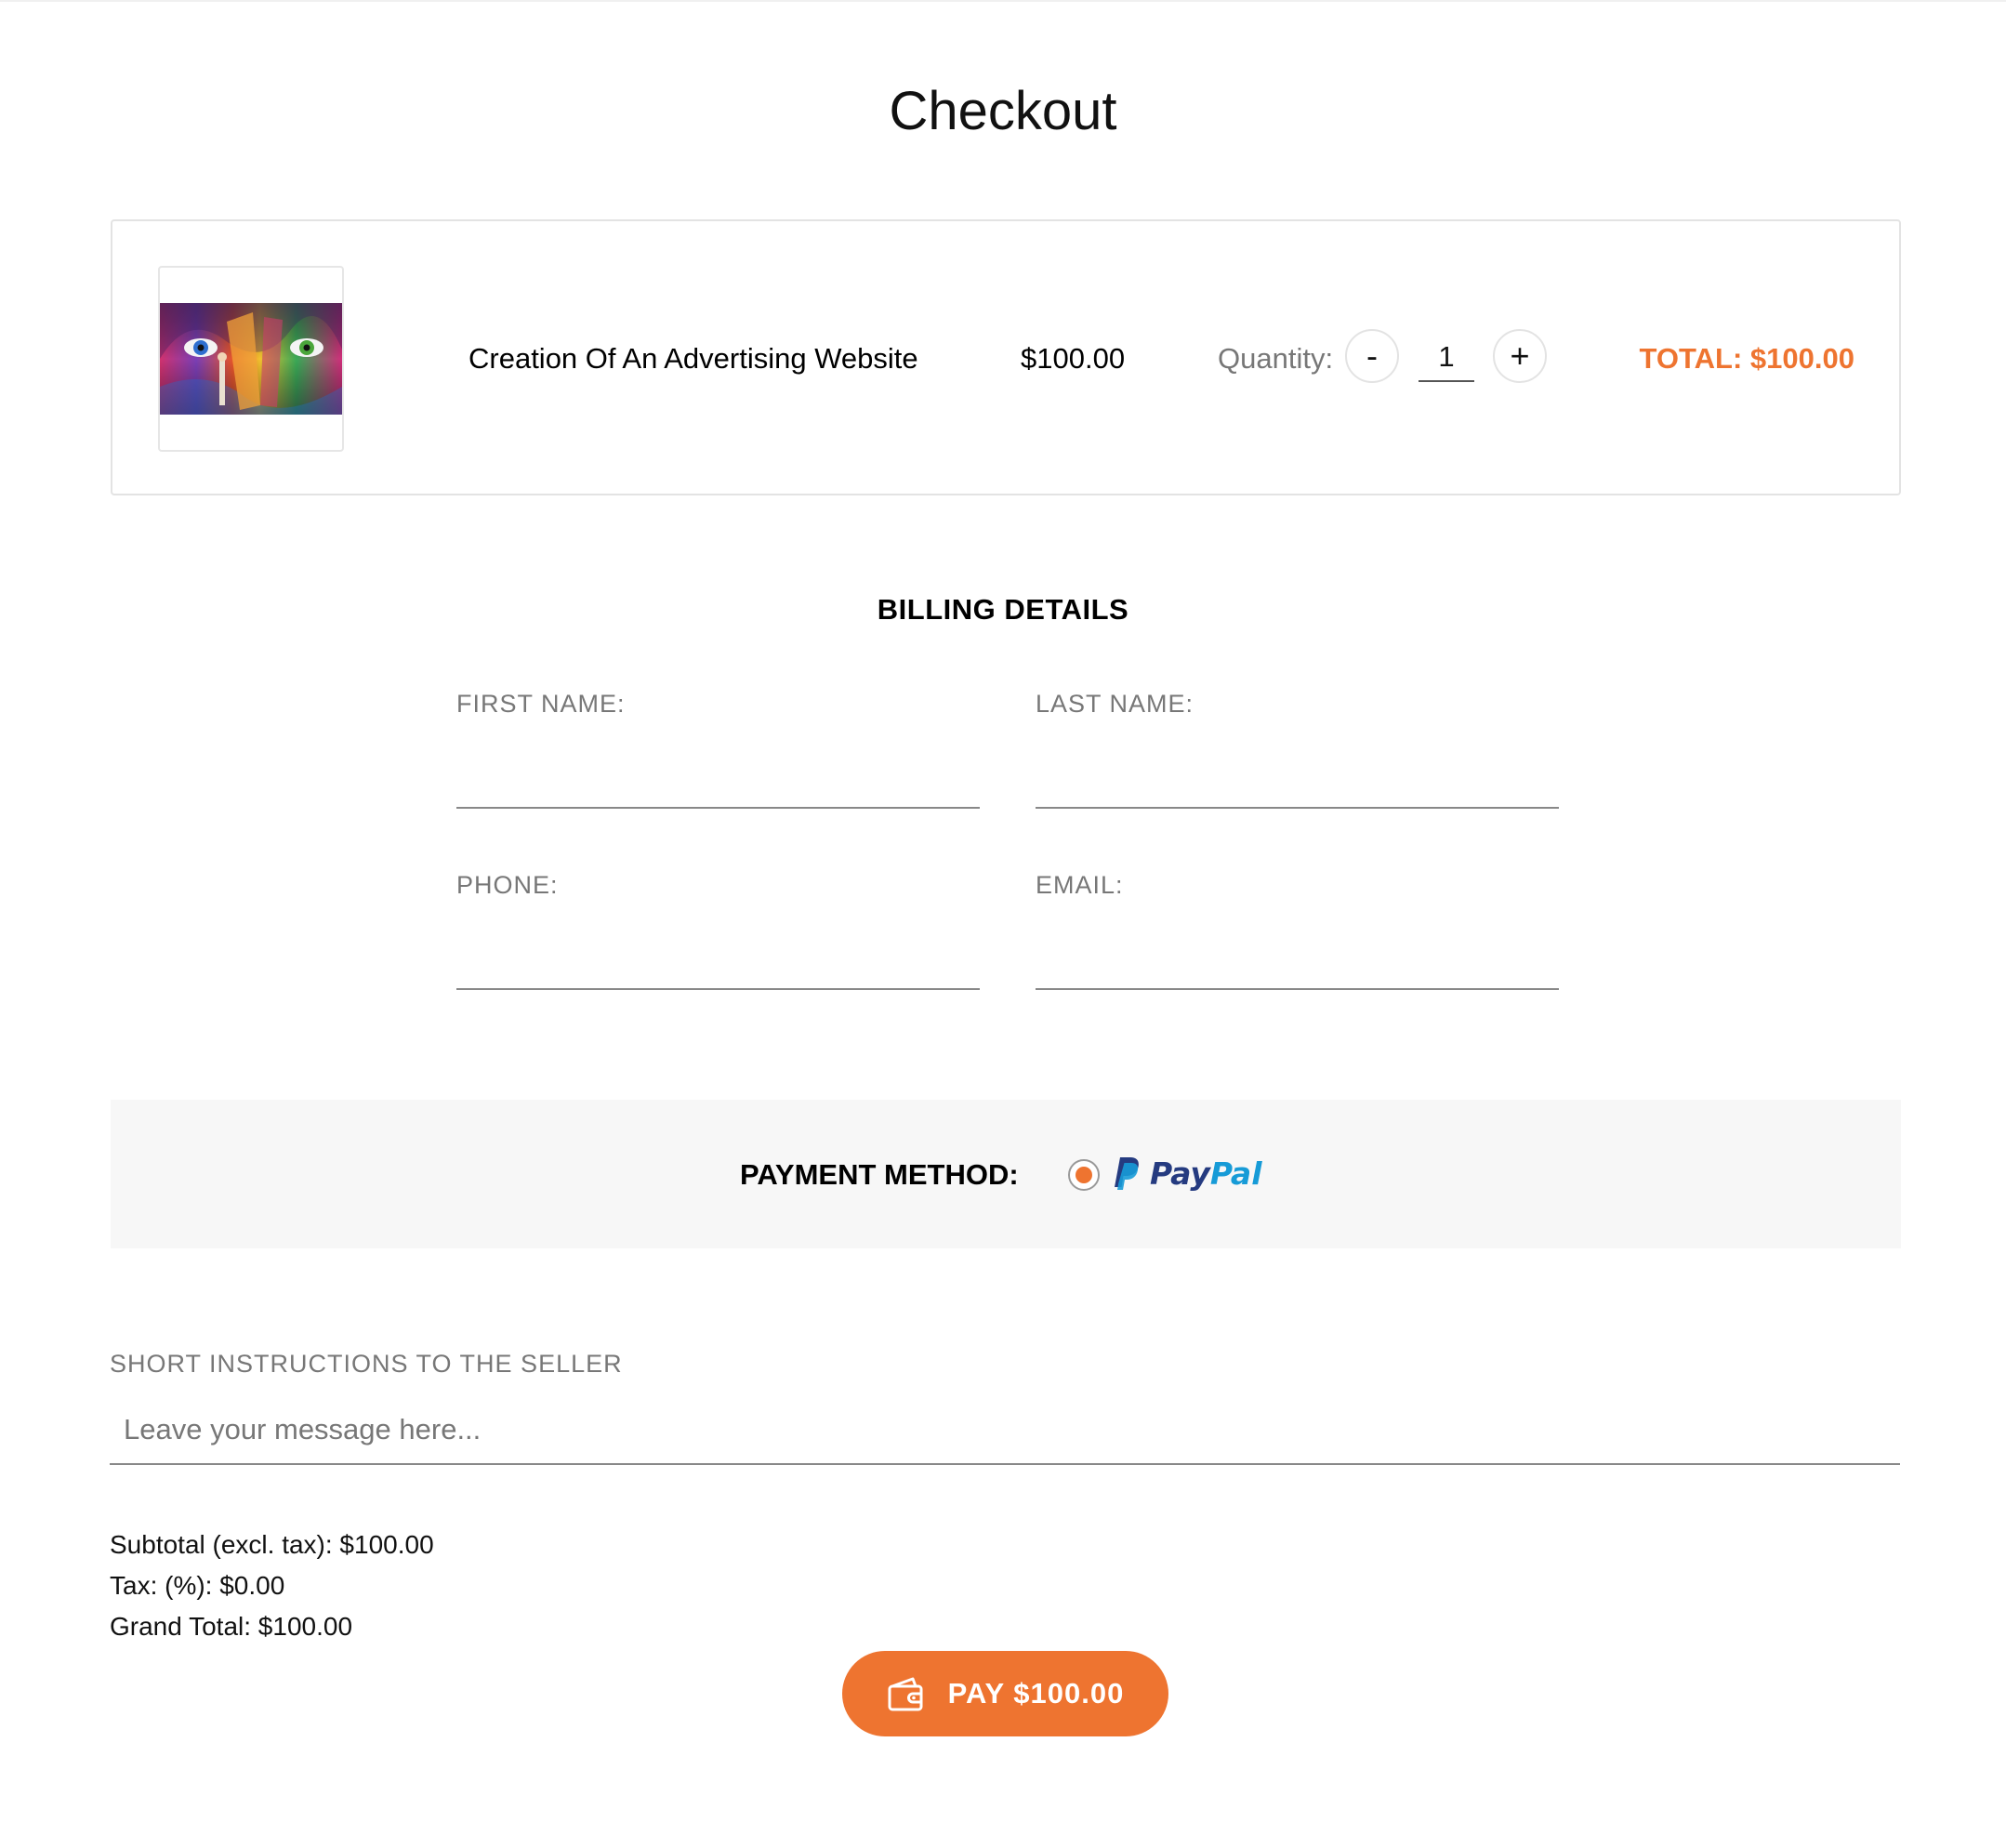 Image resolution: width=2006 pixels, height=1848 pixels. Describe the element at coordinates (1080, 885) in the screenshot. I see `email-label: EMAIL:` at that location.